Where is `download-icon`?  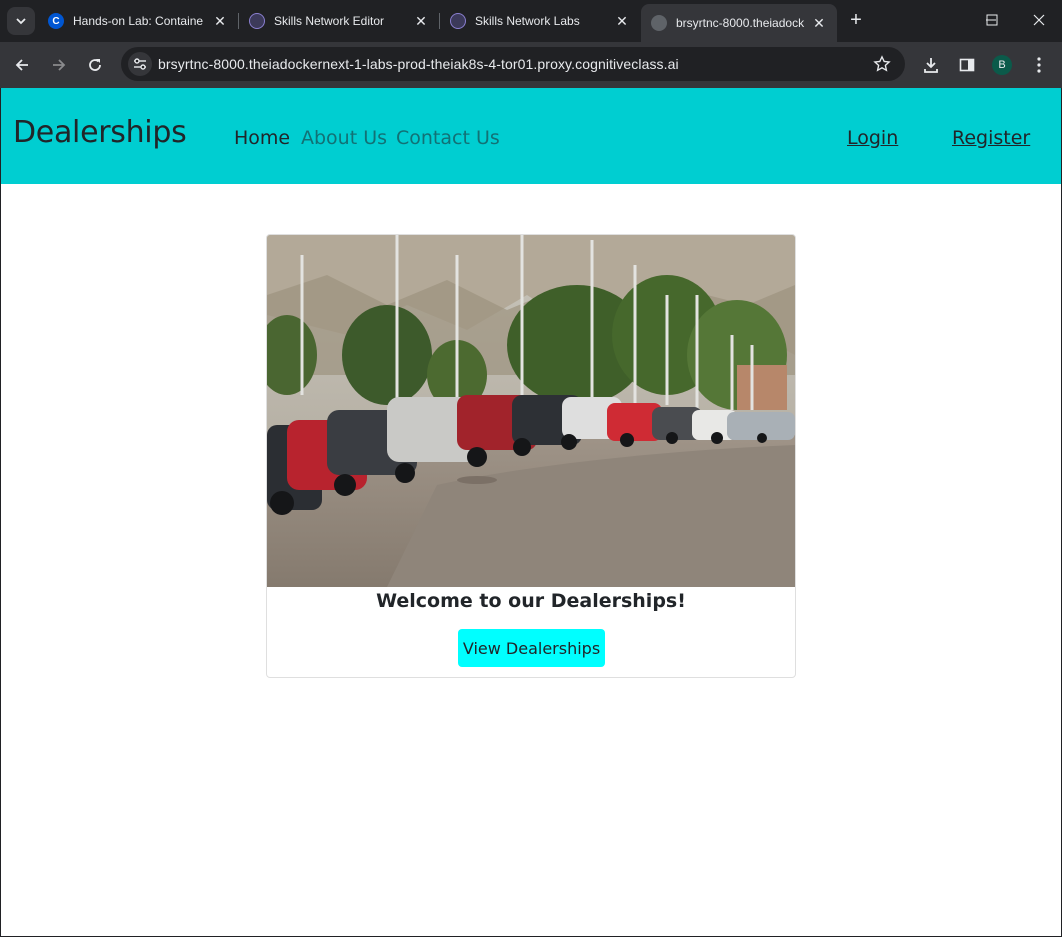 download-icon is located at coordinates (931, 65).